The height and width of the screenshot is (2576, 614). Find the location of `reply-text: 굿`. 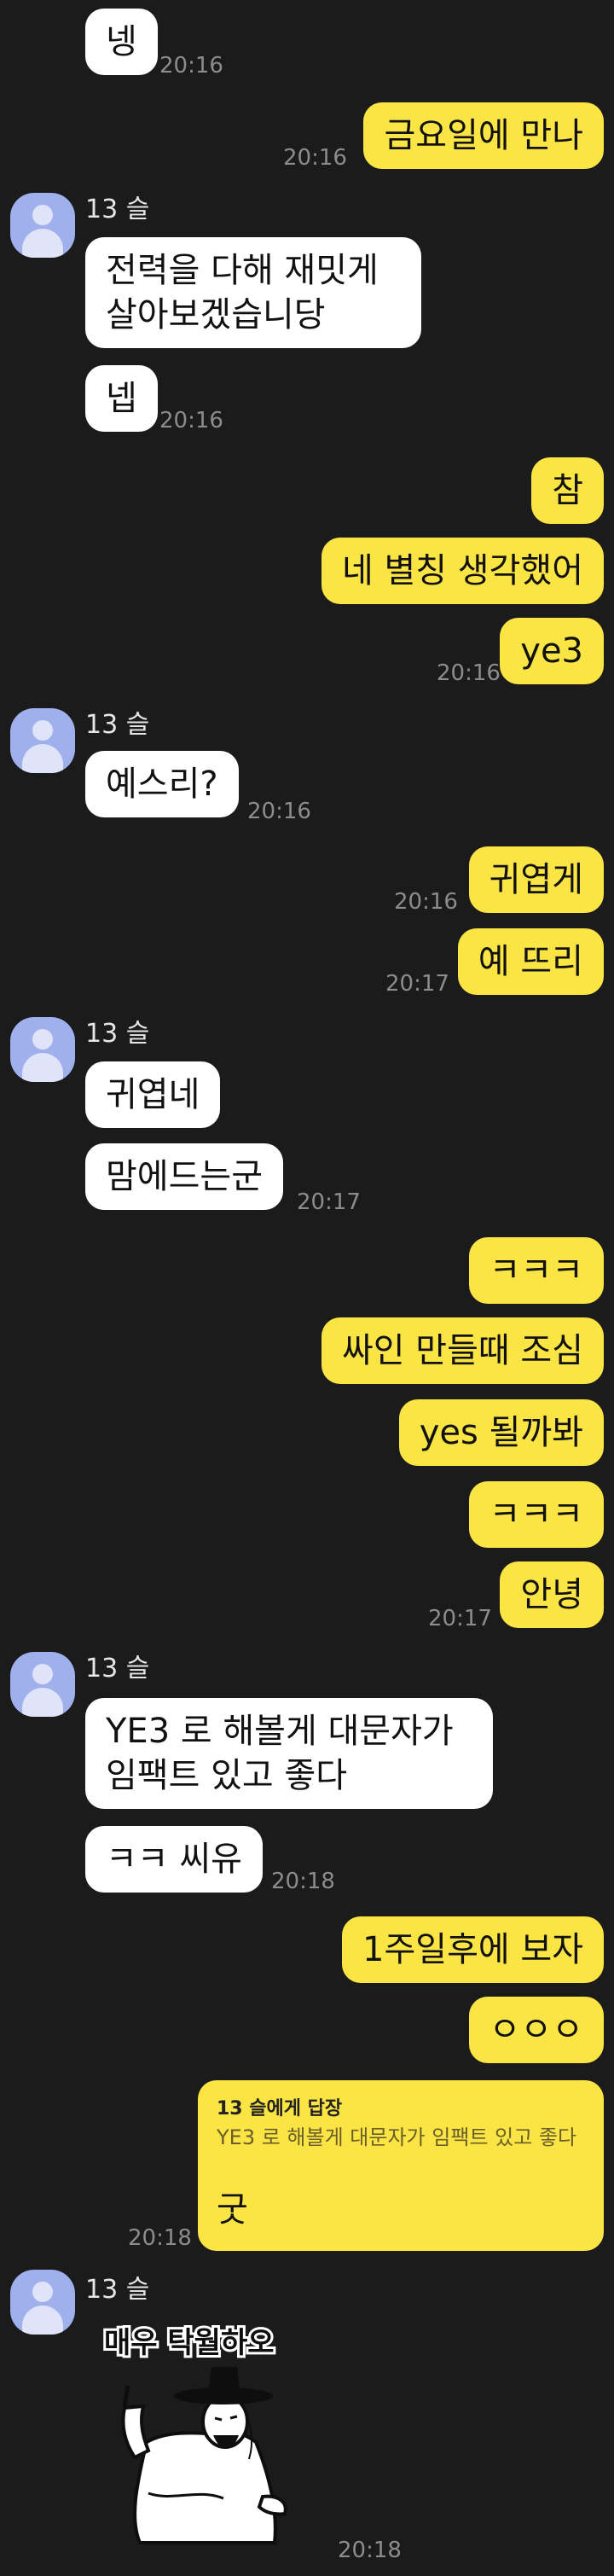

reply-text: 굿 is located at coordinates (233, 2210).